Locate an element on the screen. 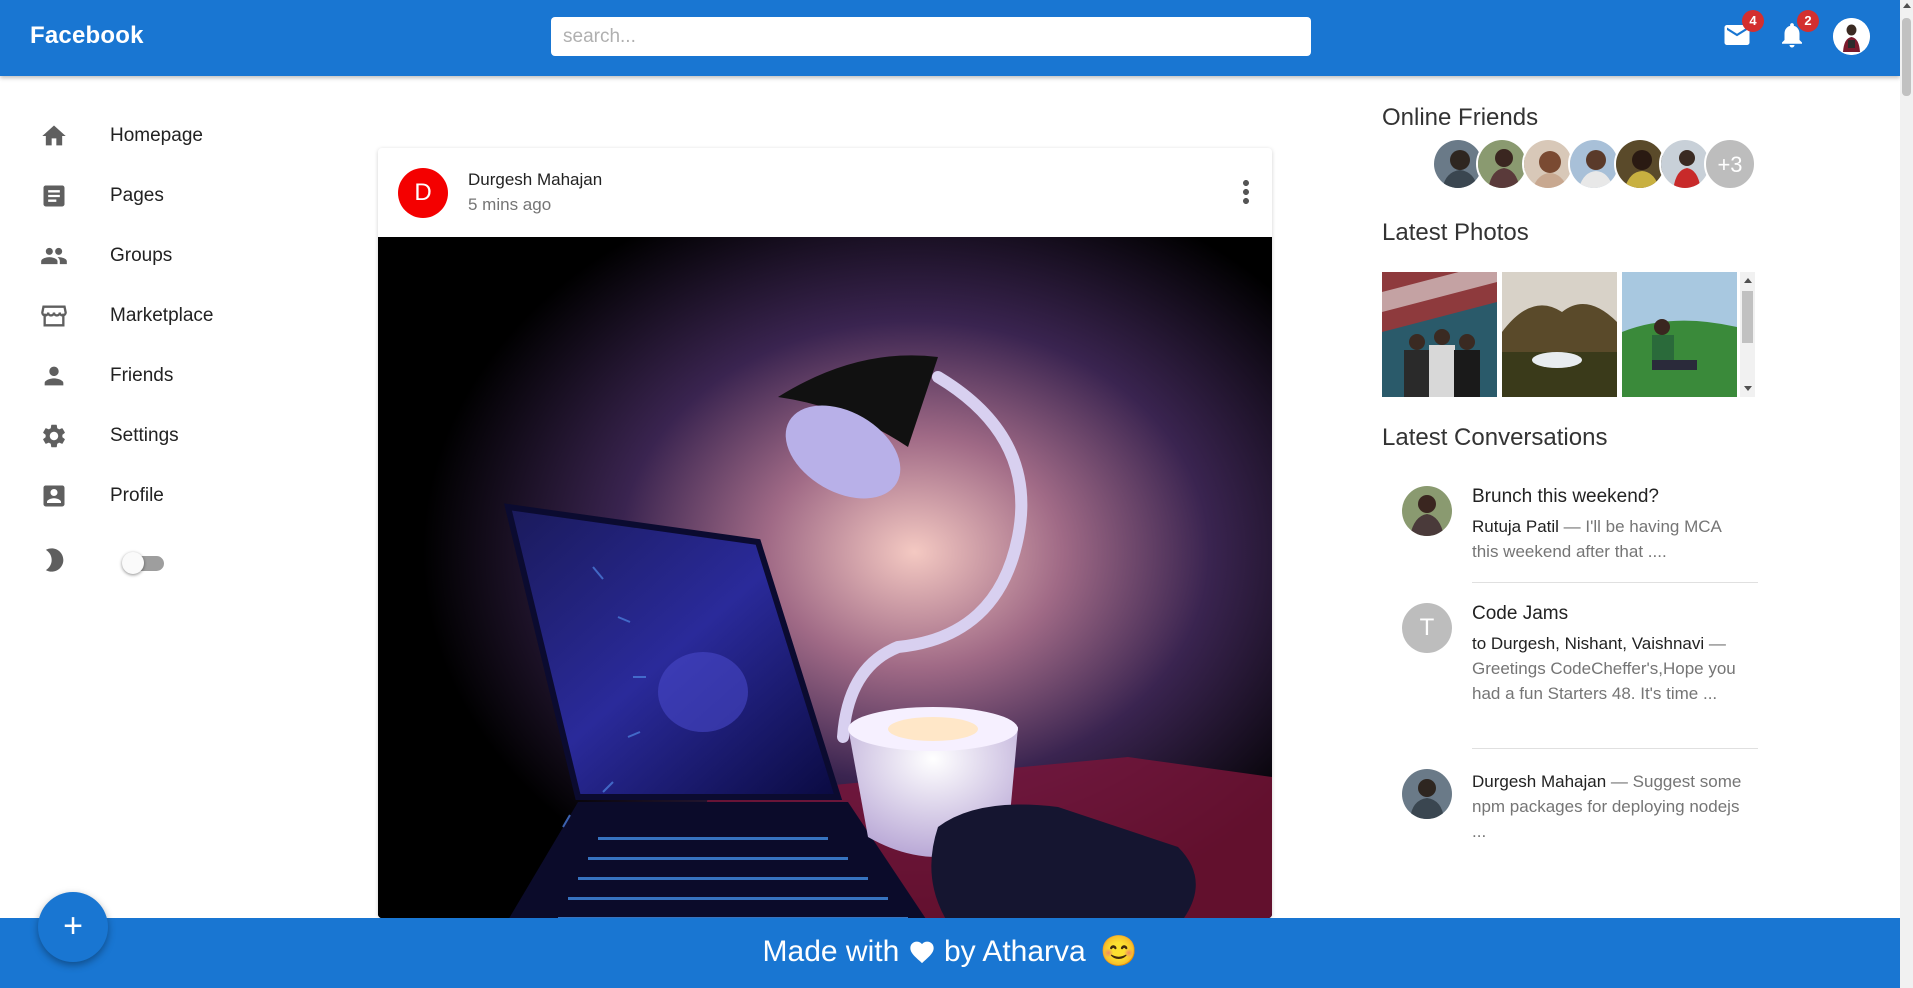 The image size is (1913, 988). footer: Made with by Atharva 😊 is located at coordinates (950, 953).